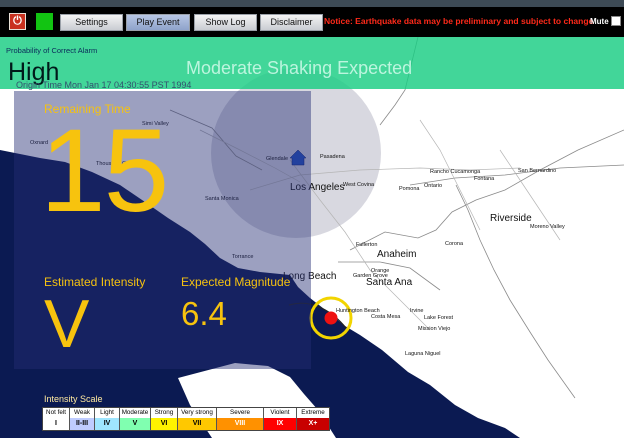 The width and height of the screenshot is (624, 438). Describe the element at coordinates (204, 313) in the screenshot. I see `expected-magnitude-value: 6.4` at that location.